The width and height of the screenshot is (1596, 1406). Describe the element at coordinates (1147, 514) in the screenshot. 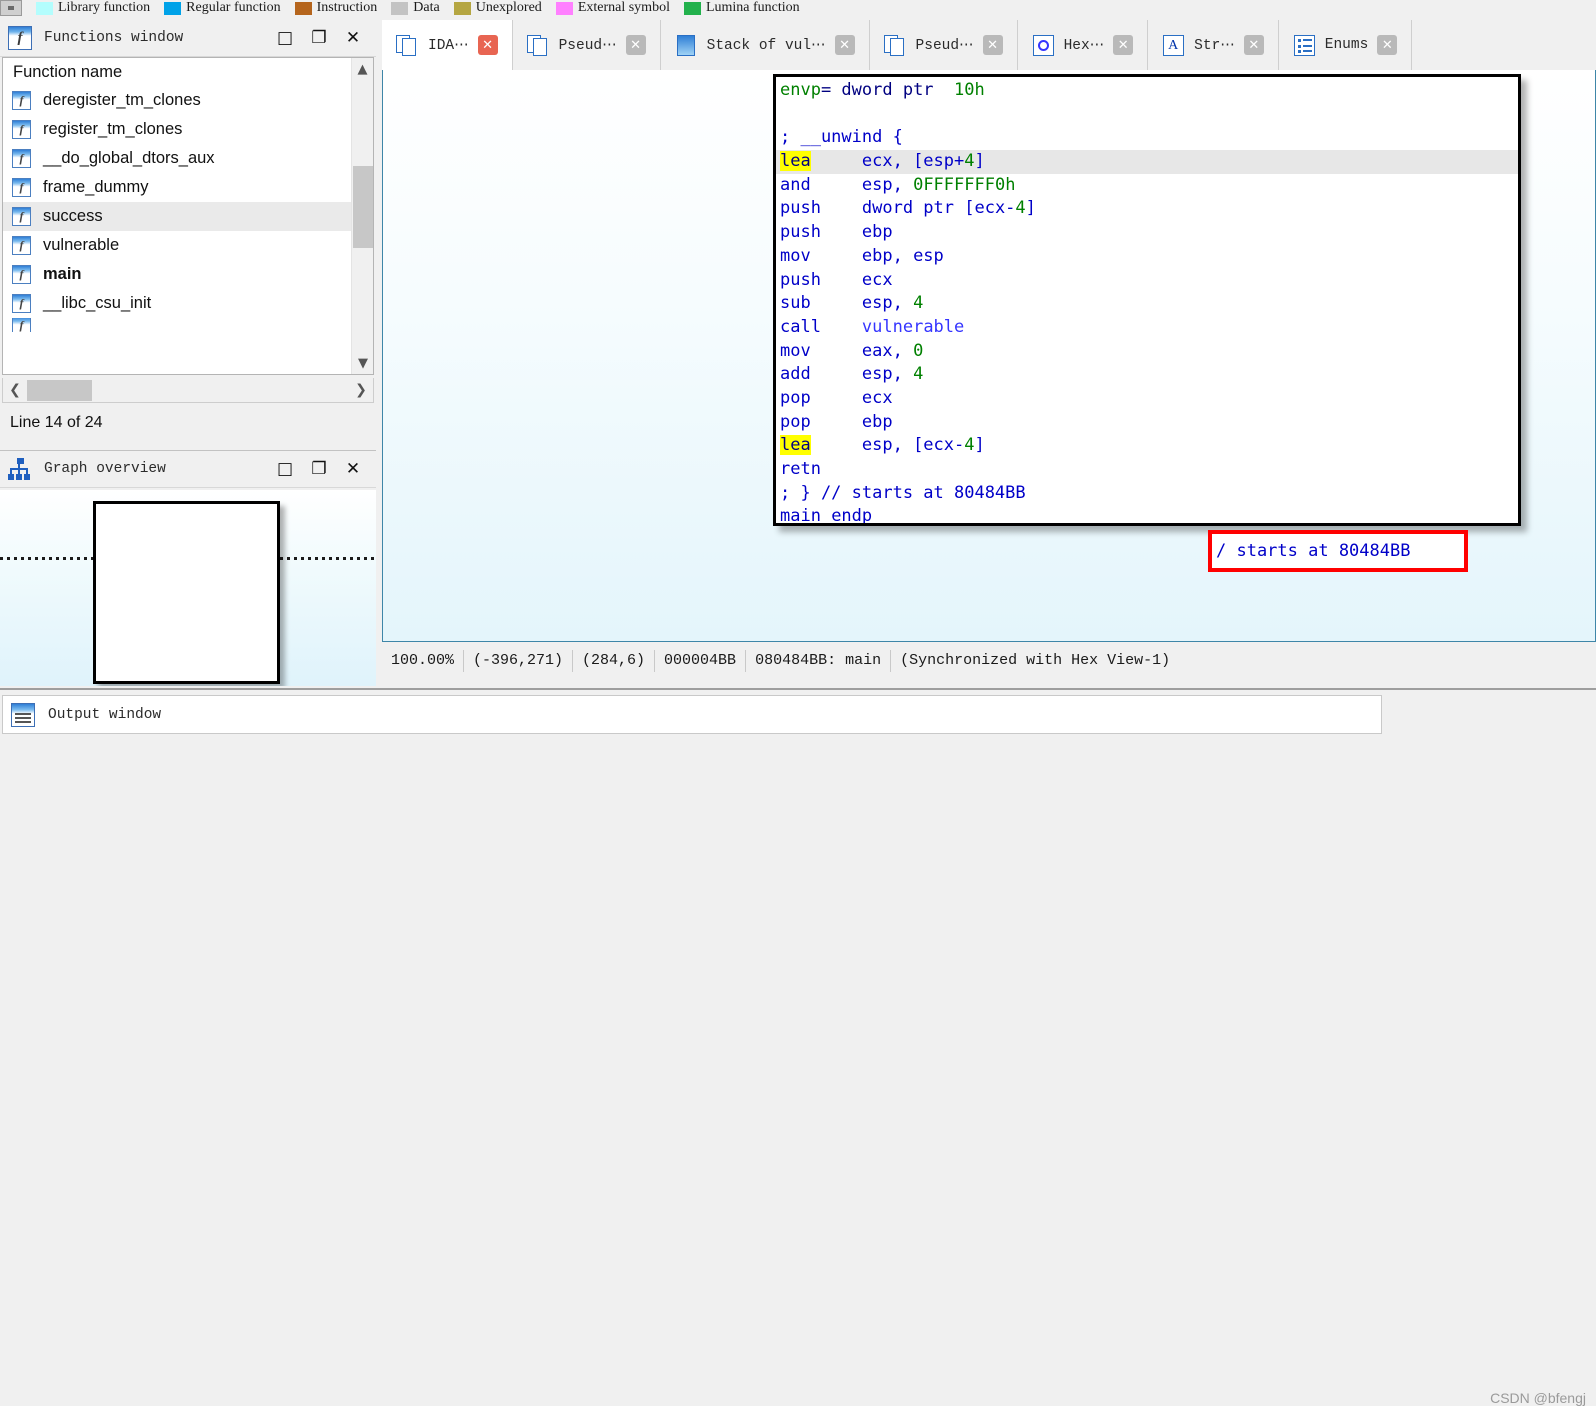

I see `code-line: main endp` at that location.